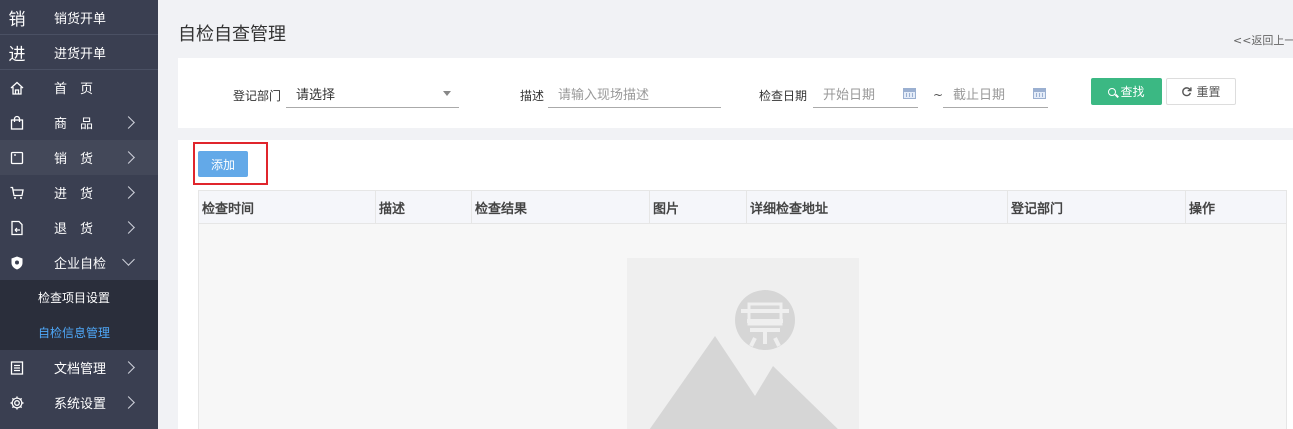 This screenshot has height=429, width=1293. I want to click on empty-state-illustration, so click(743, 343).